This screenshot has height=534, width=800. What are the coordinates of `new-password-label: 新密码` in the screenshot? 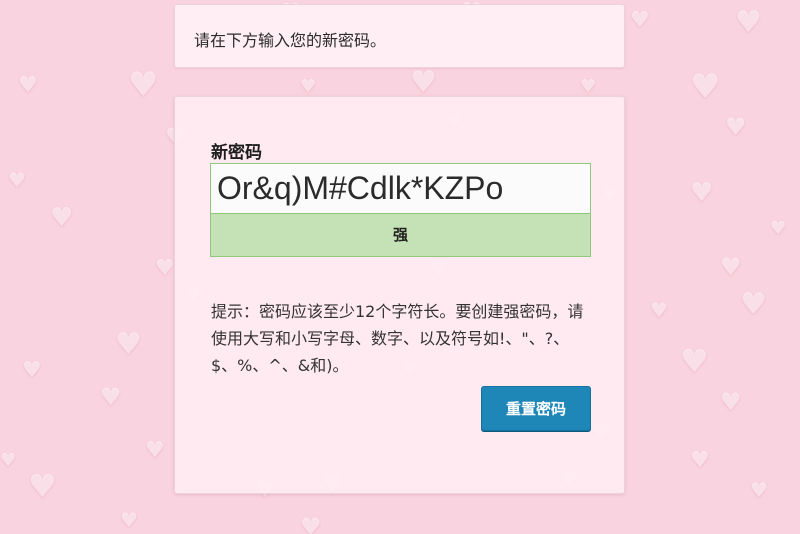 It's located at (236, 153).